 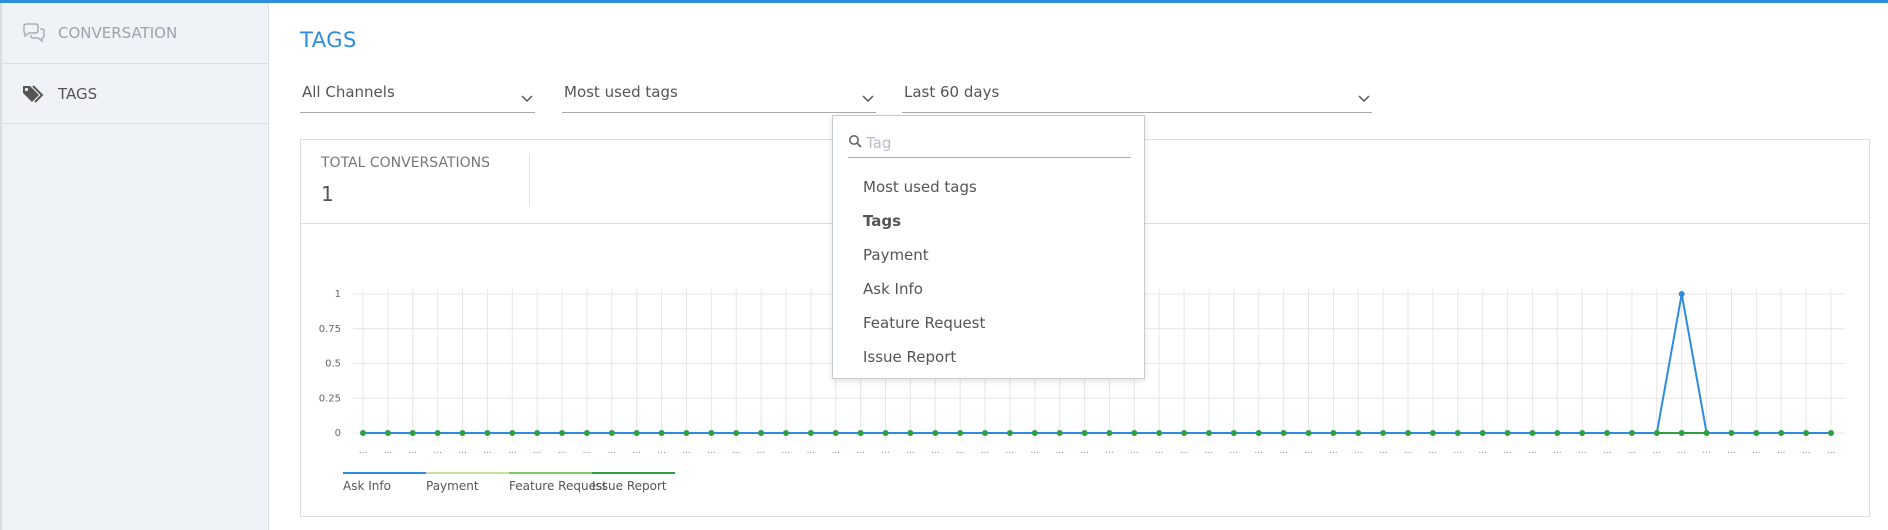 What do you see at coordinates (629, 486) in the screenshot?
I see `legend-label: Issue Report` at bounding box center [629, 486].